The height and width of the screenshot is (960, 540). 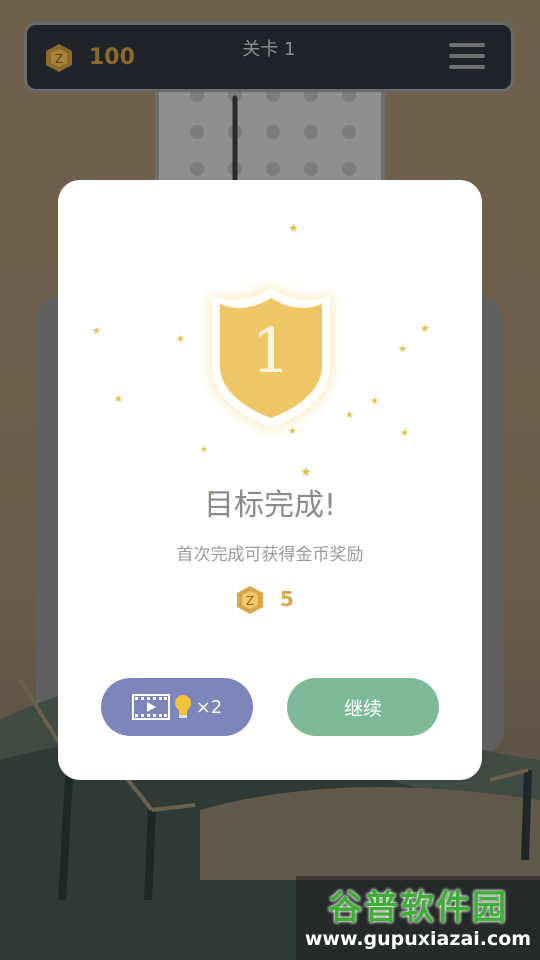 What do you see at coordinates (182, 706) in the screenshot?
I see `lightbulb-icon` at bounding box center [182, 706].